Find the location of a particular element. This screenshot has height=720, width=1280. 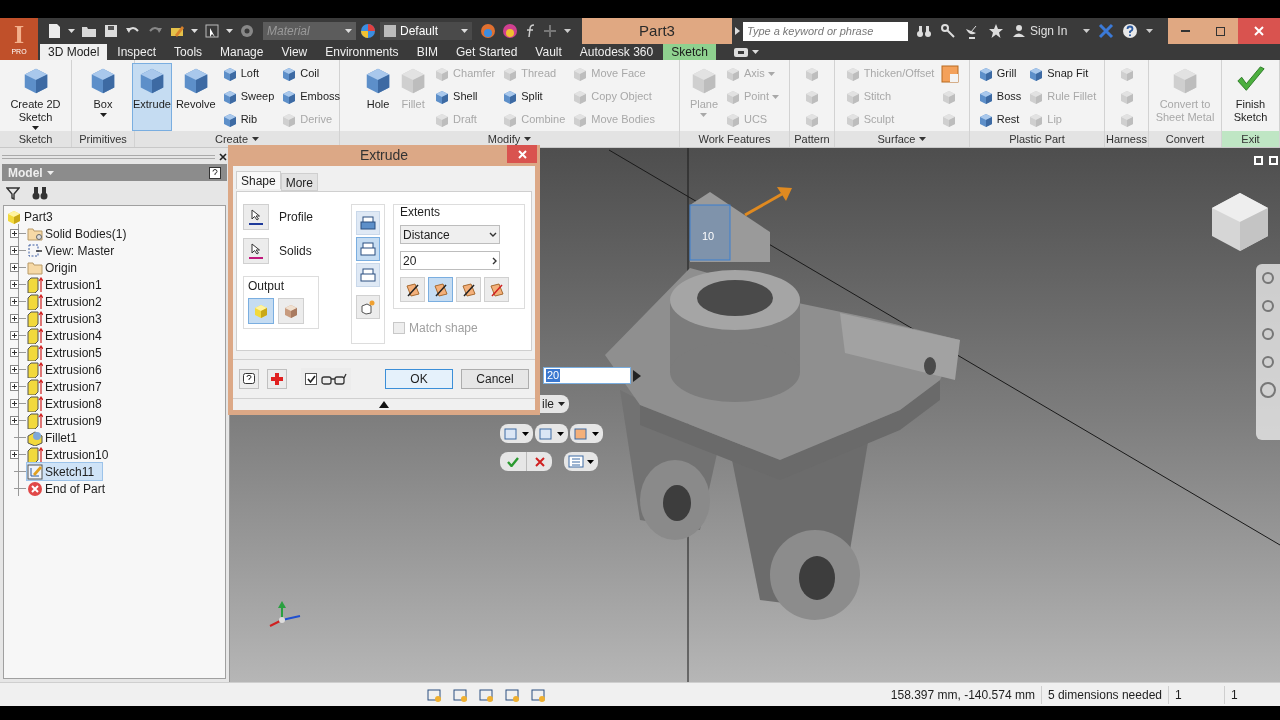

ribbon-tab: Manage is located at coordinates (242, 52).